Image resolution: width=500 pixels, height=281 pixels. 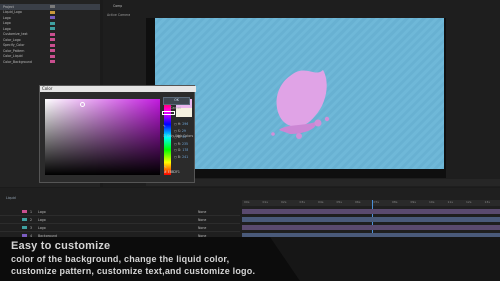 I want to click on color-field-value: 241, so click(x=185, y=156).